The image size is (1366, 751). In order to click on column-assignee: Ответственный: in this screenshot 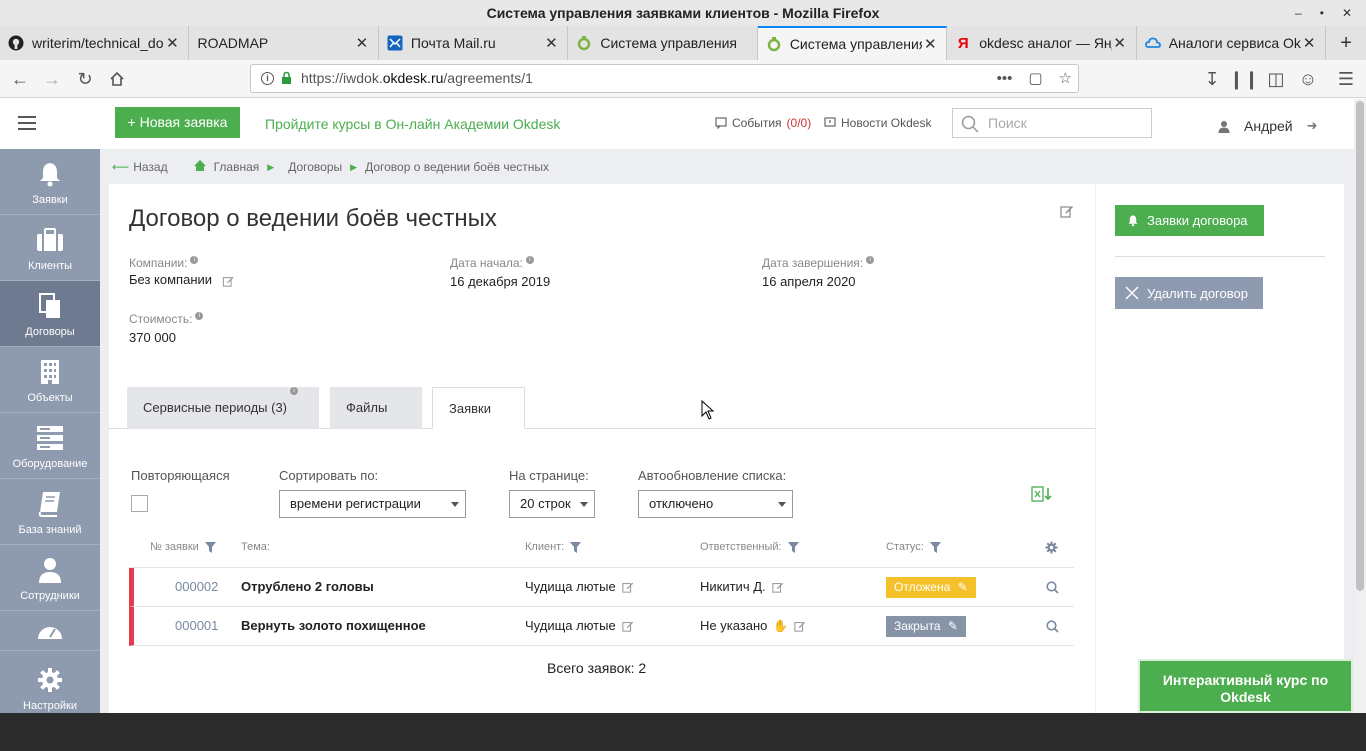, I will do `click(749, 547)`.